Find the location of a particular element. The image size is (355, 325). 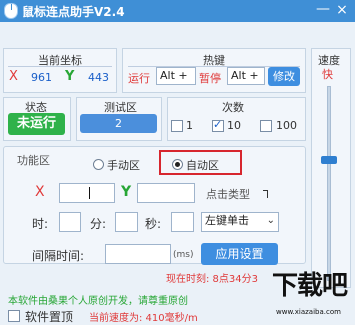

count-option-100-label: 100 is located at coordinates (286, 125).